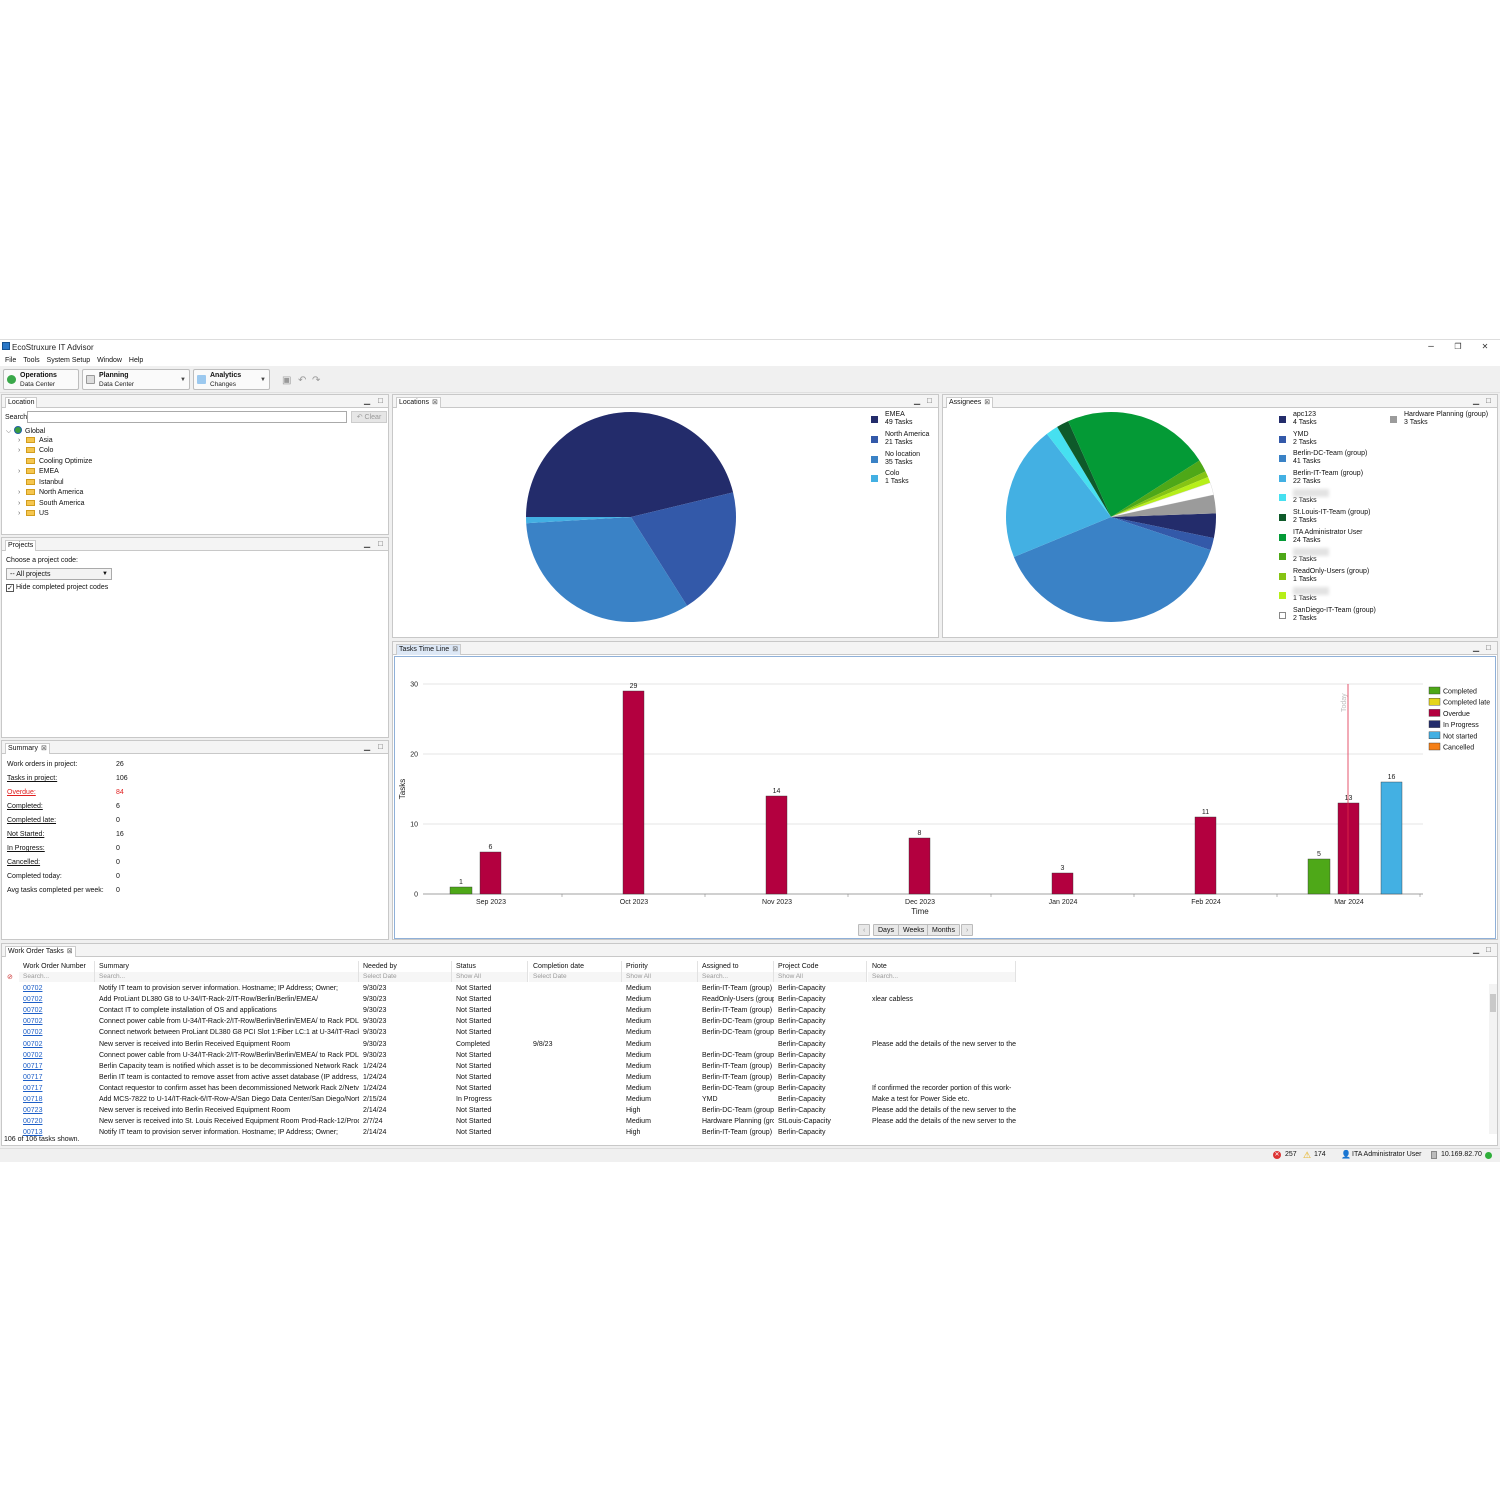 This screenshot has height=1500, width=1500. Describe the element at coordinates (109, 360) in the screenshot. I see `menu-window: Window` at that location.